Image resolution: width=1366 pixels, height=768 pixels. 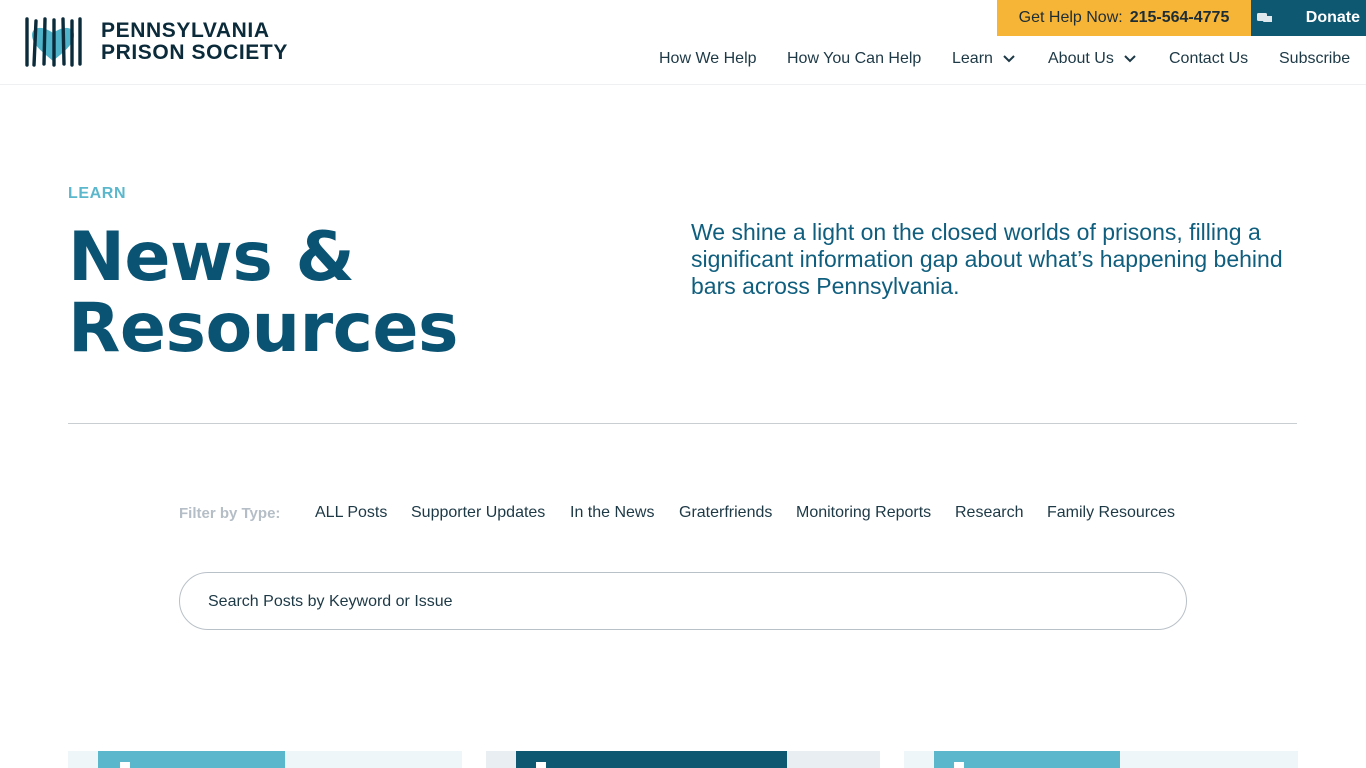 What do you see at coordinates (185, 30) in the screenshot?
I see `logo-line-1: PENNSYLVANIA` at bounding box center [185, 30].